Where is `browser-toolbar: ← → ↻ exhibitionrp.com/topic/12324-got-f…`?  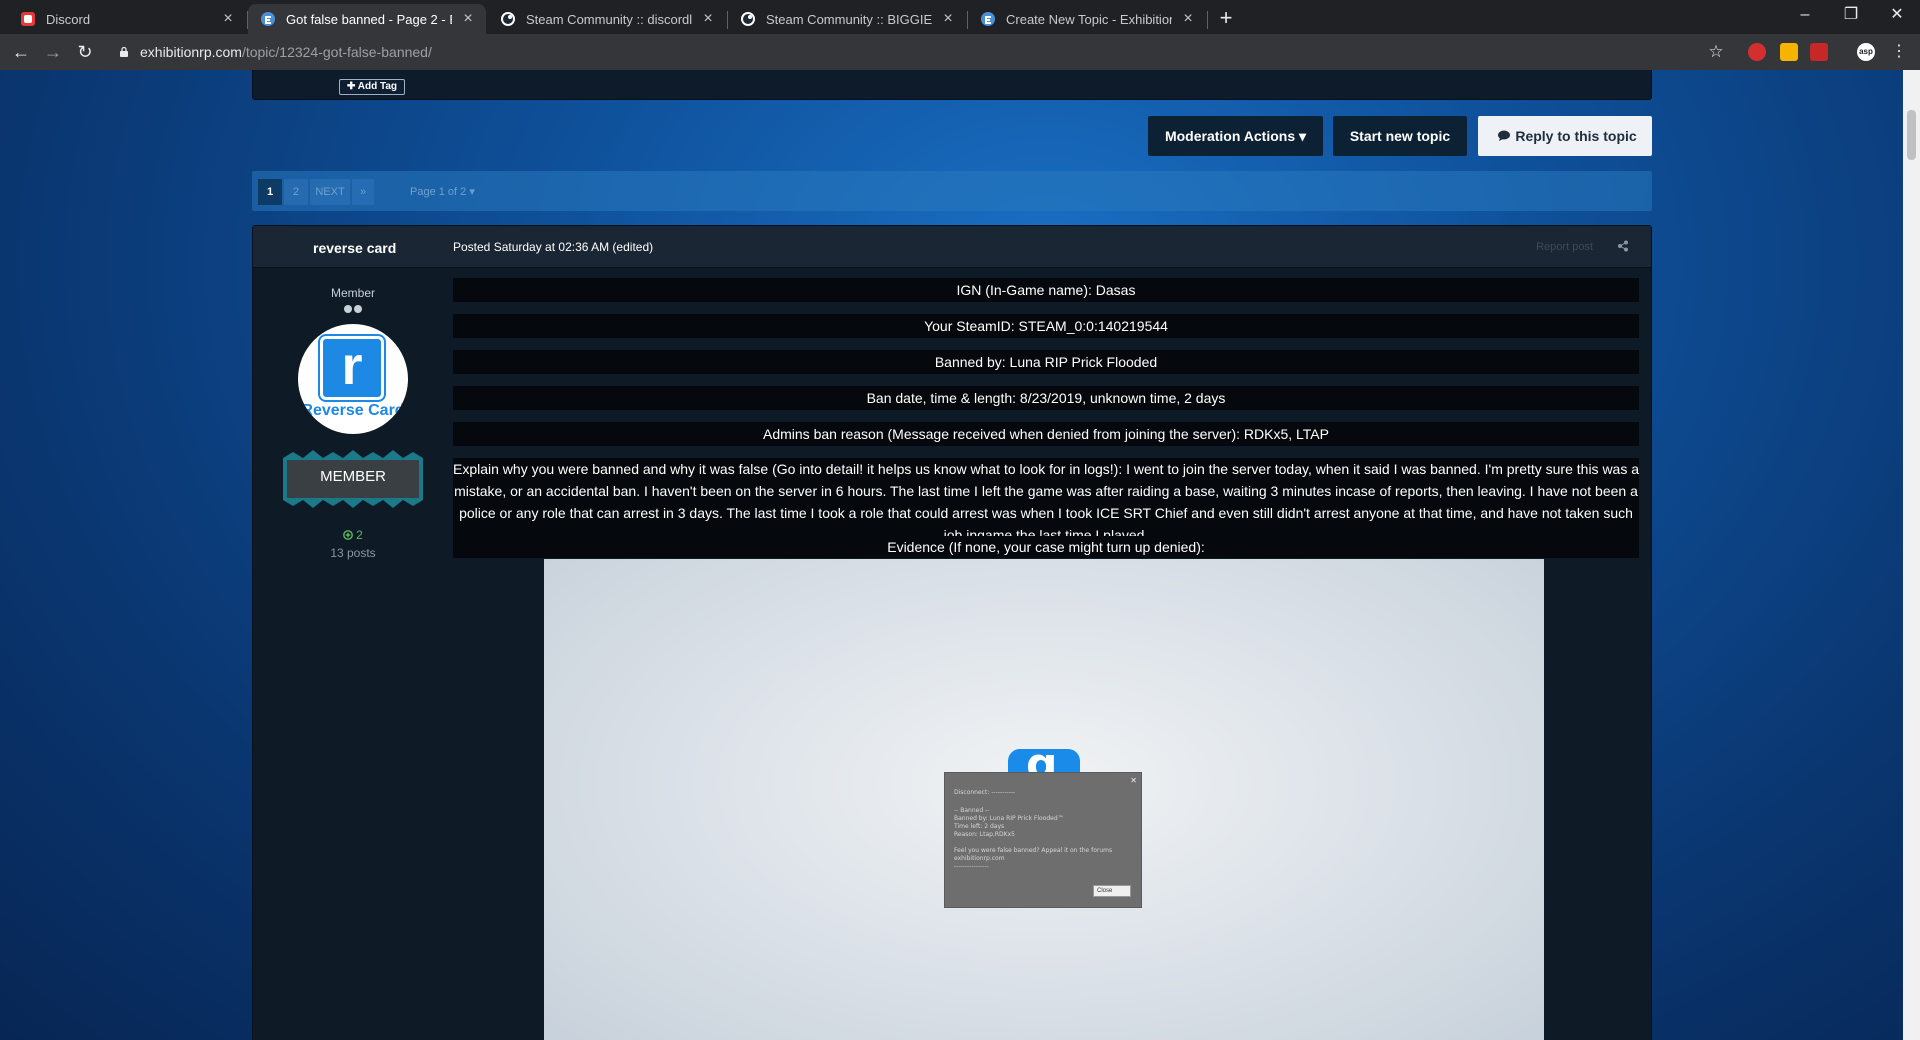 browser-toolbar: ← → ↻ exhibitionrp.com/topic/12324-got-f… is located at coordinates (960, 52).